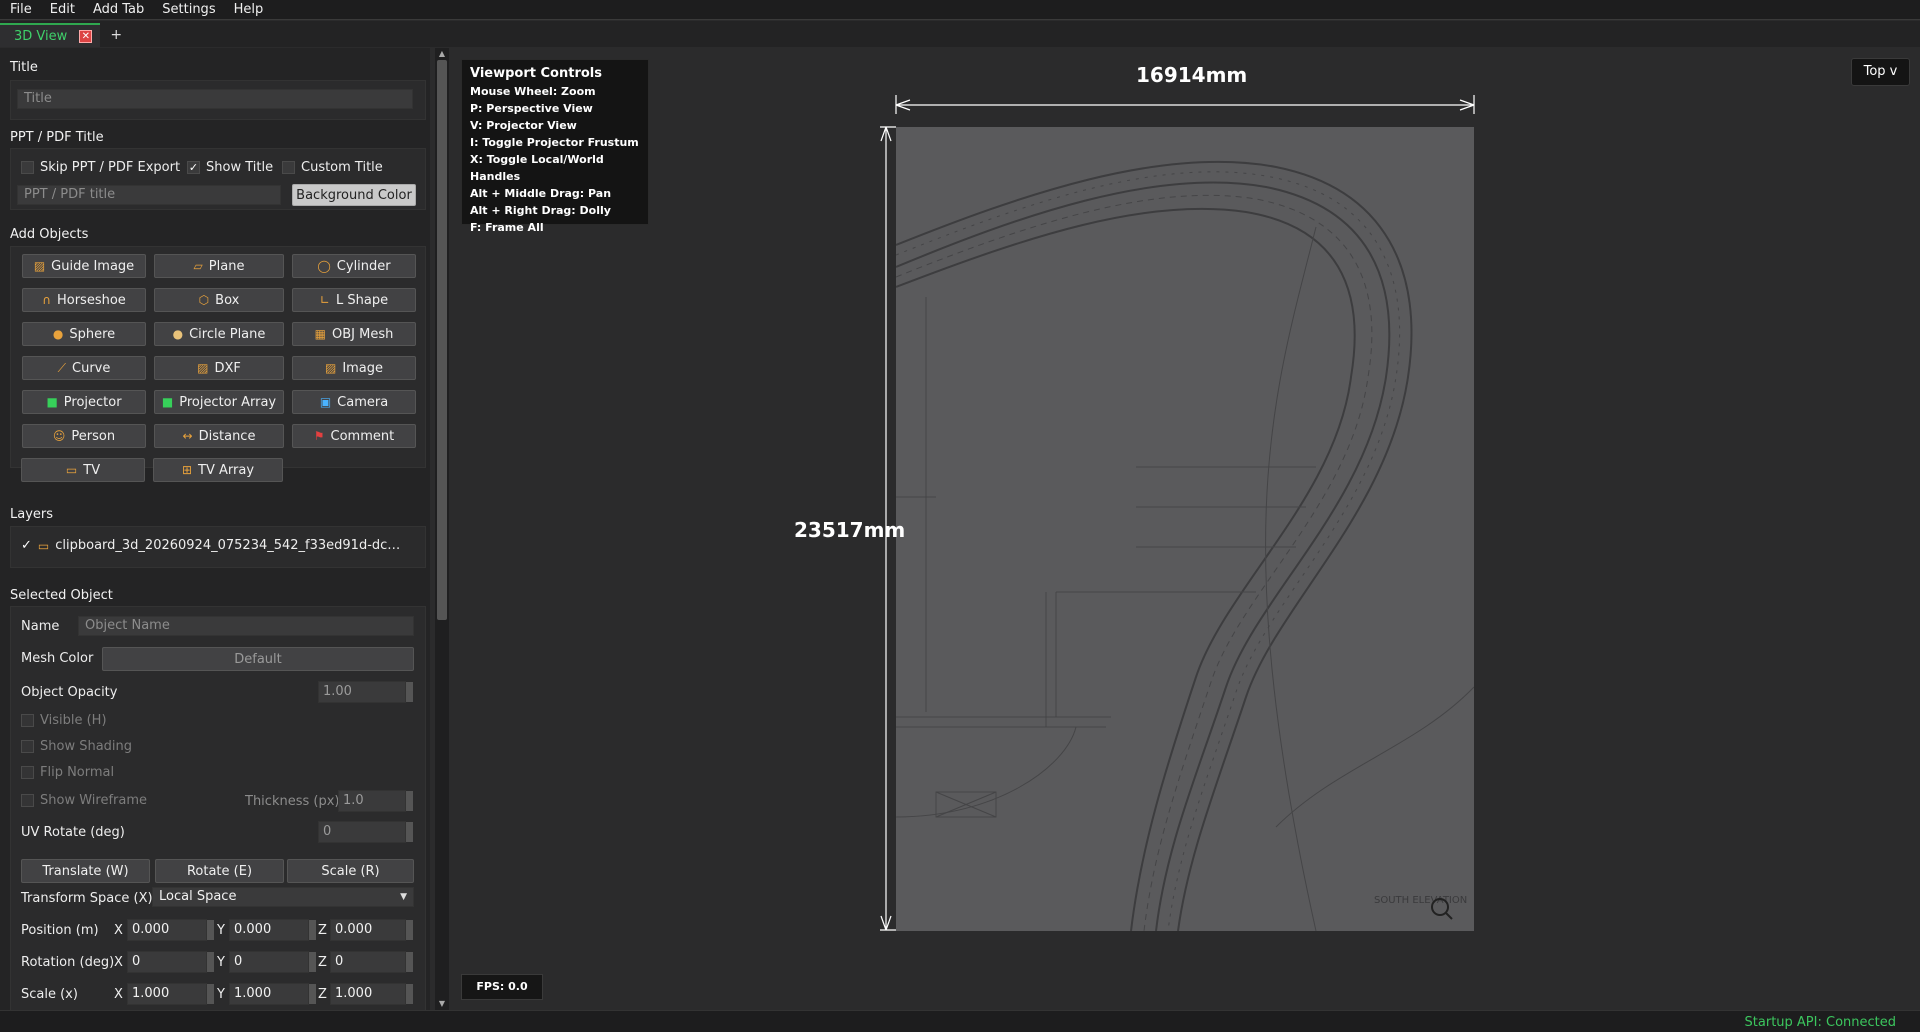 The height and width of the screenshot is (1032, 1920). I want to click on background-color-button: Background Color, so click(354, 195).